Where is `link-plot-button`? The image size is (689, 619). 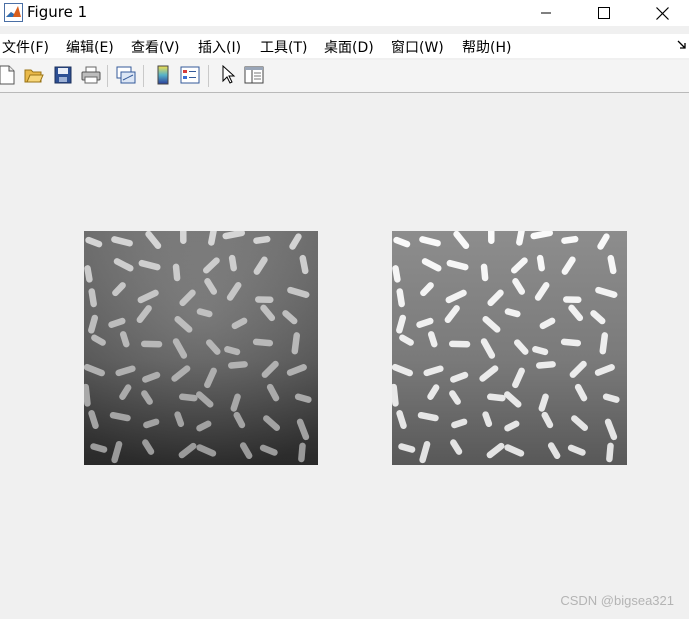
link-plot-button is located at coordinates (126, 75).